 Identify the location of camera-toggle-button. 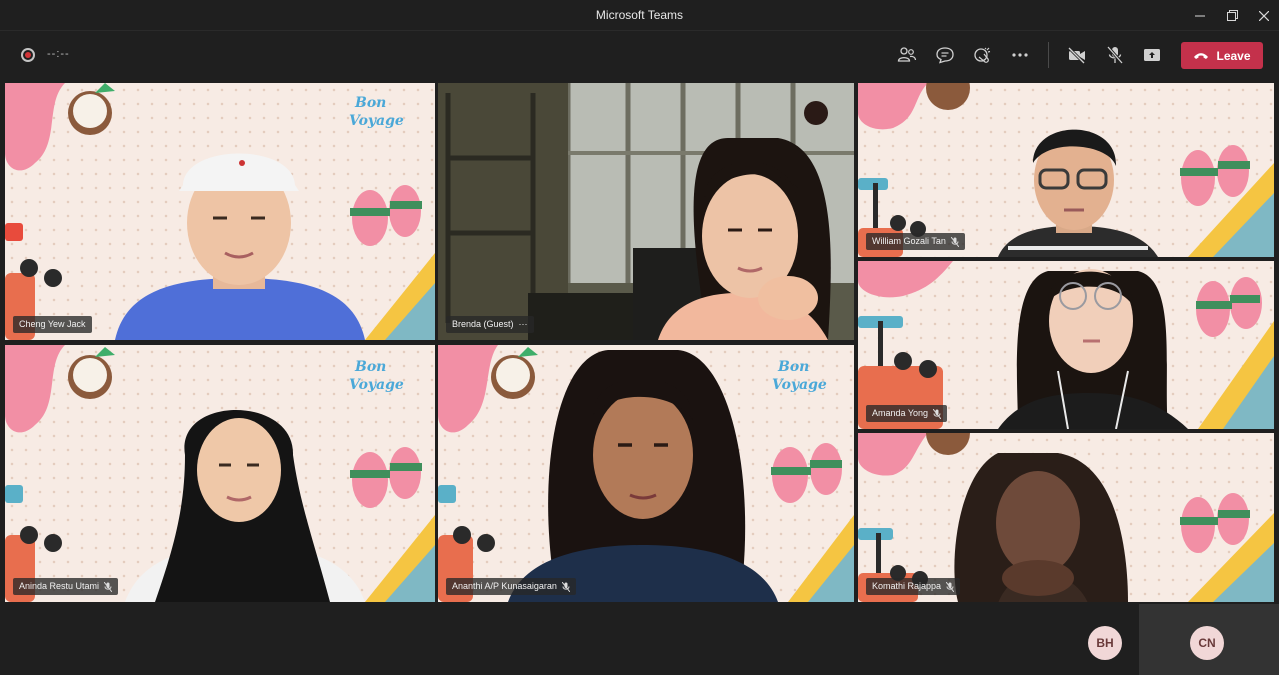
(1077, 55).